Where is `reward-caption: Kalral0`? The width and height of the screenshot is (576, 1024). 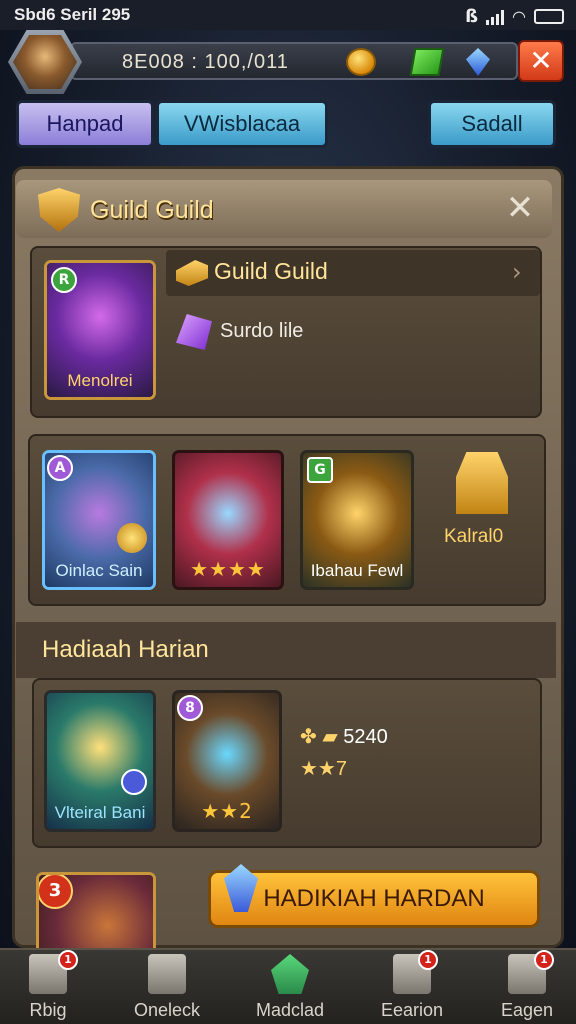
reward-caption: Kalral0 is located at coordinates (474, 536).